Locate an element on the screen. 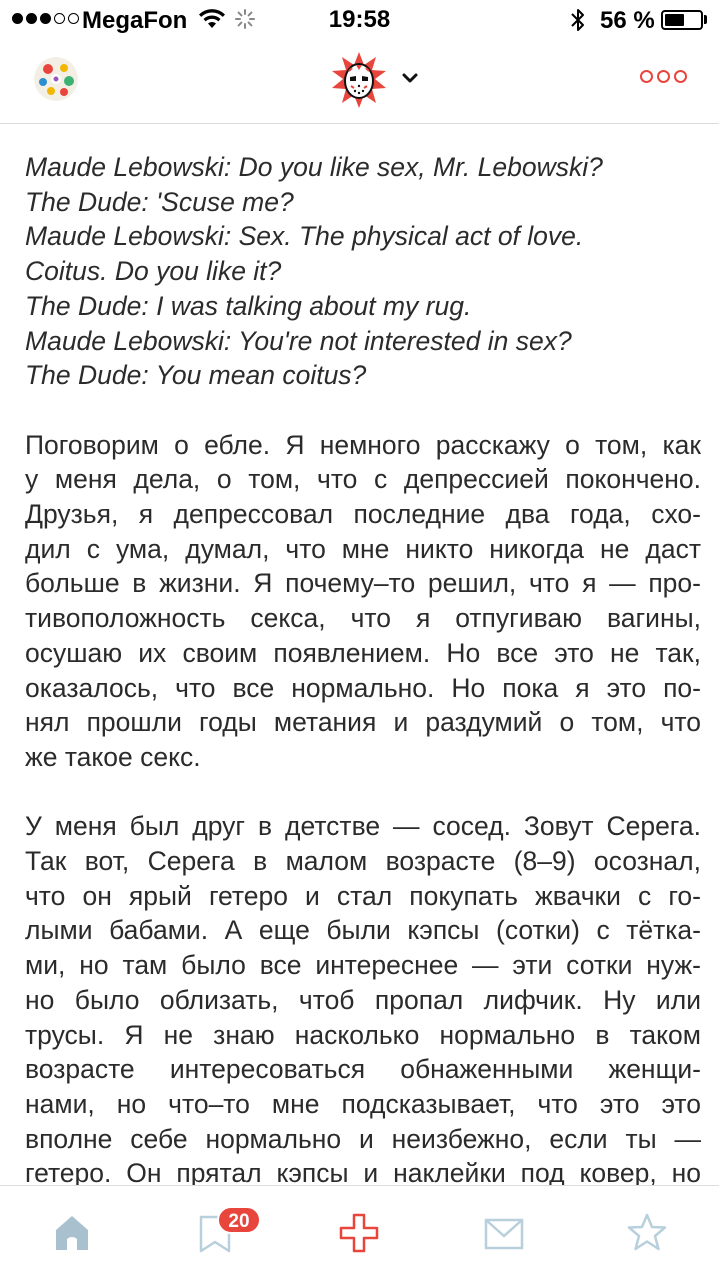  text-line: же такое секс. is located at coordinates (113, 756).